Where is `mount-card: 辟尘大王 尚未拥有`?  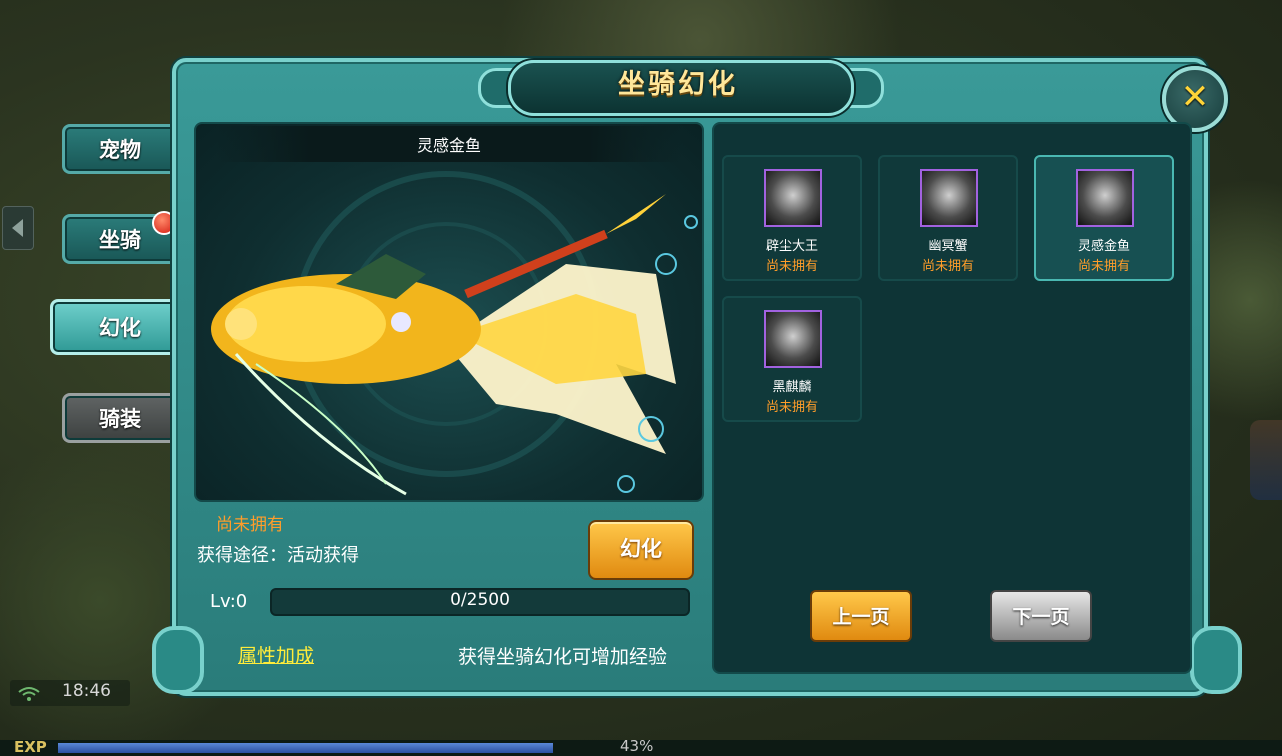 mount-card: 辟尘大王 尚未拥有 is located at coordinates (792, 218).